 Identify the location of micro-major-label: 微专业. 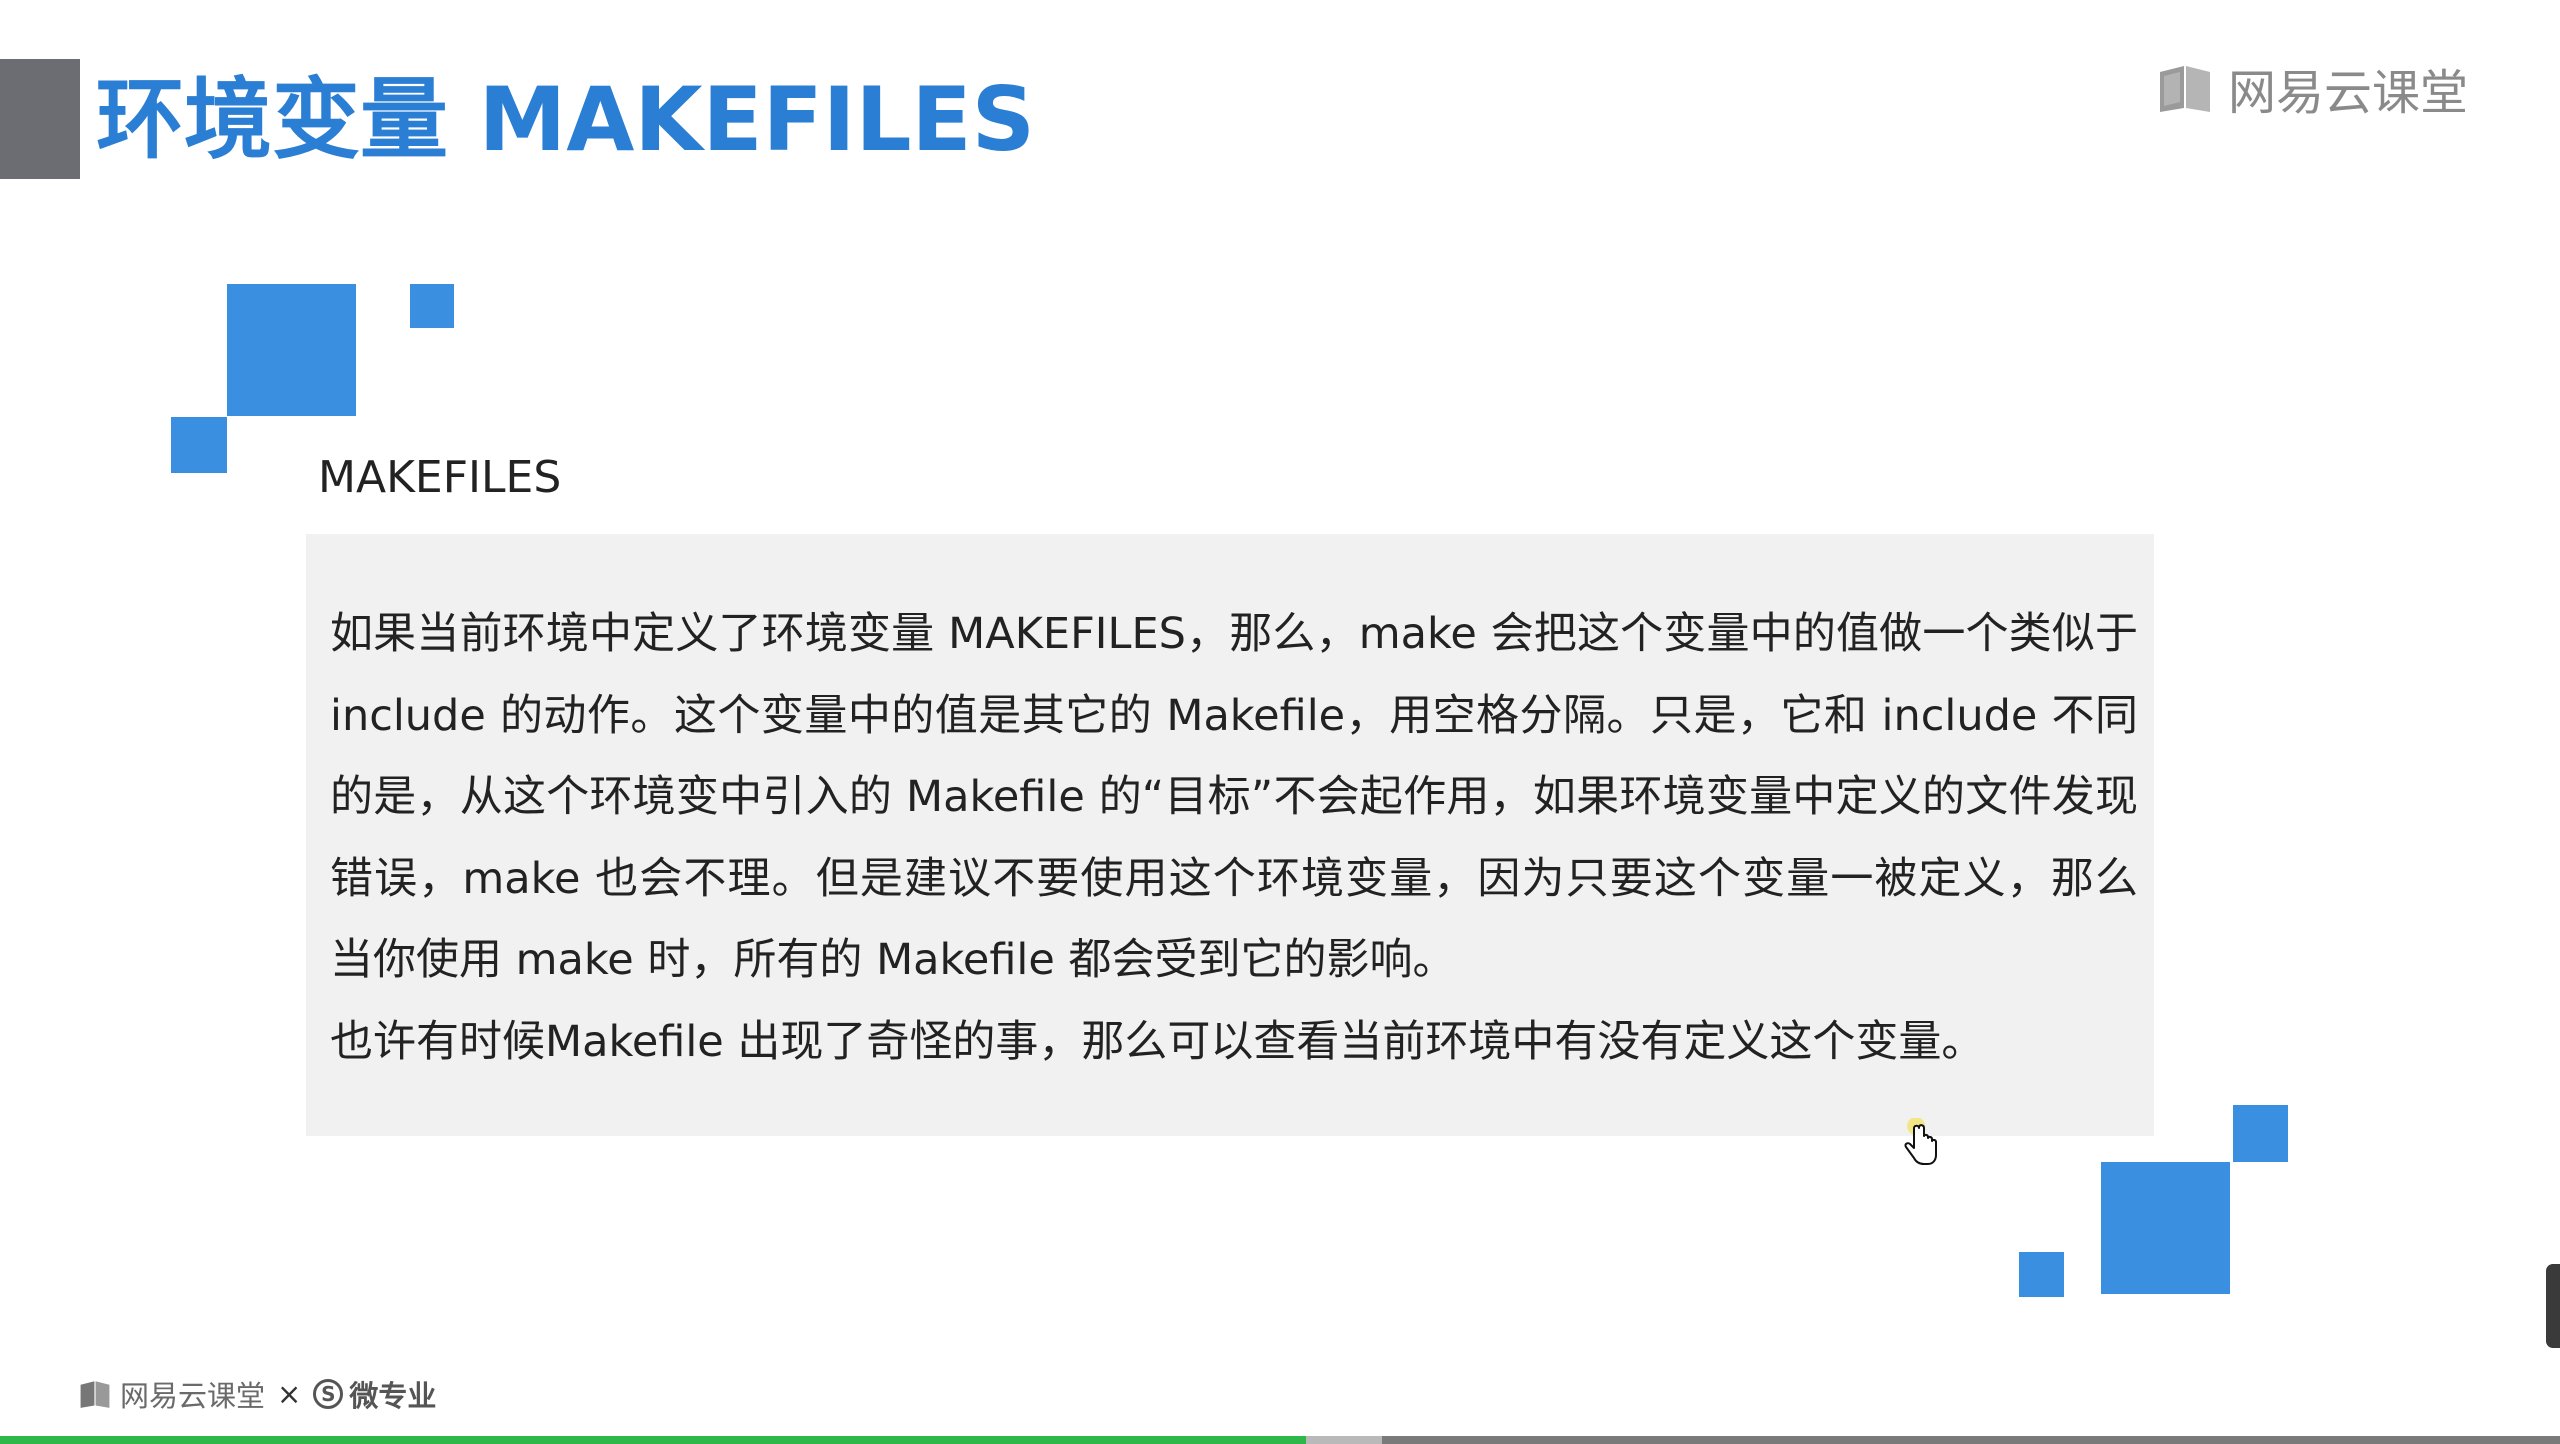
(393, 1396).